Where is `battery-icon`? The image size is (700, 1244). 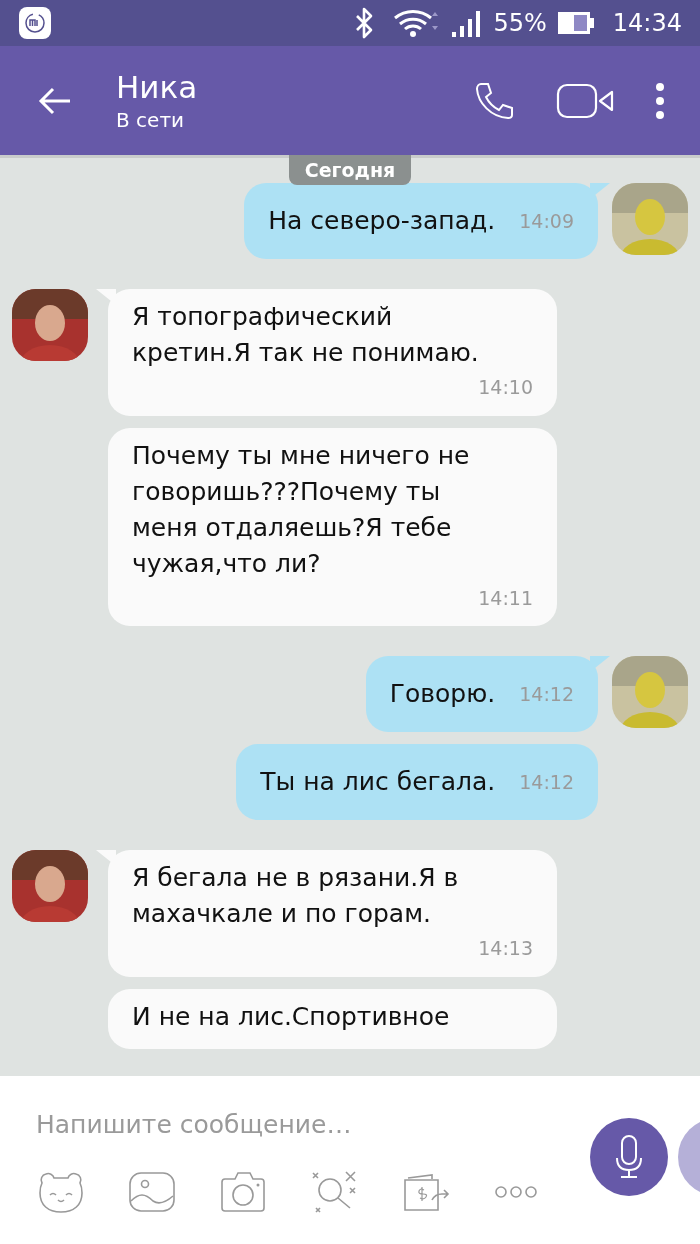 battery-icon is located at coordinates (575, 23).